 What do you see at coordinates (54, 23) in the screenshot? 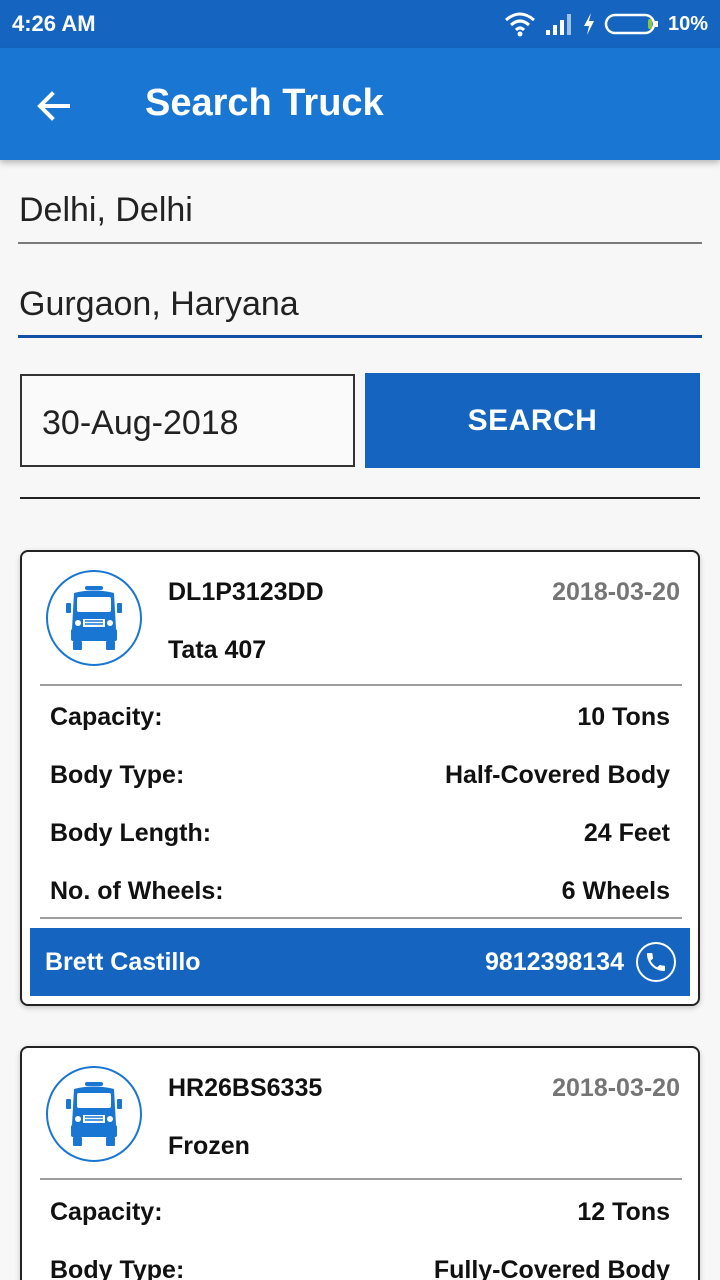
I see `status-time: 4:26 AM` at bounding box center [54, 23].